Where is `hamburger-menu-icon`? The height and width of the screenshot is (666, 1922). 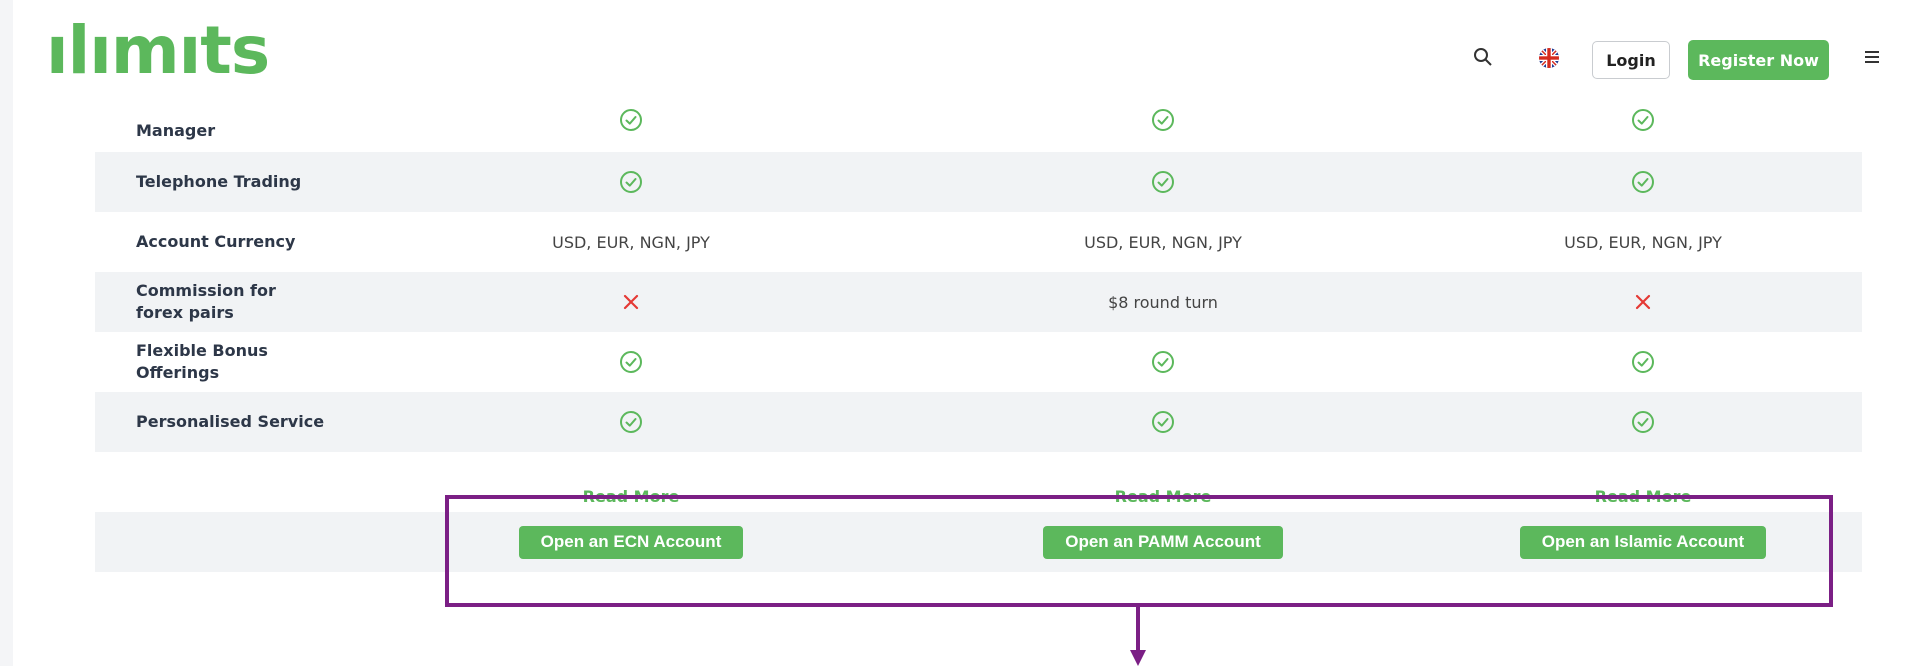 hamburger-menu-icon is located at coordinates (1873, 57).